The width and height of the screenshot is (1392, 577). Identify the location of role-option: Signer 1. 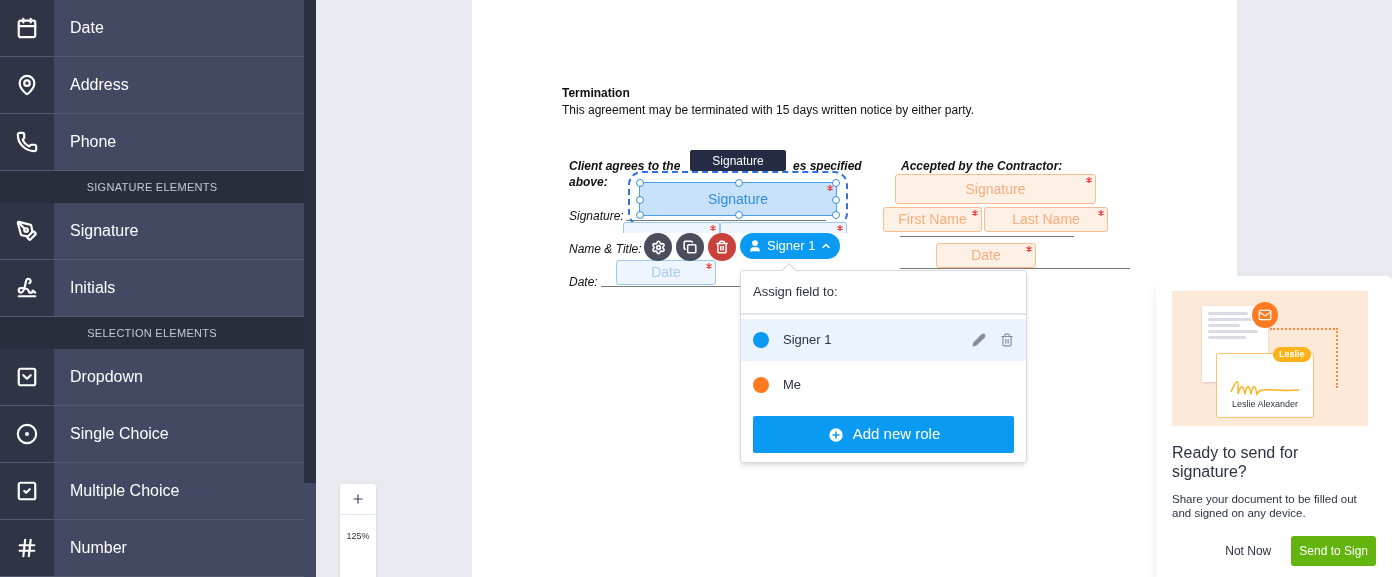
(883, 340).